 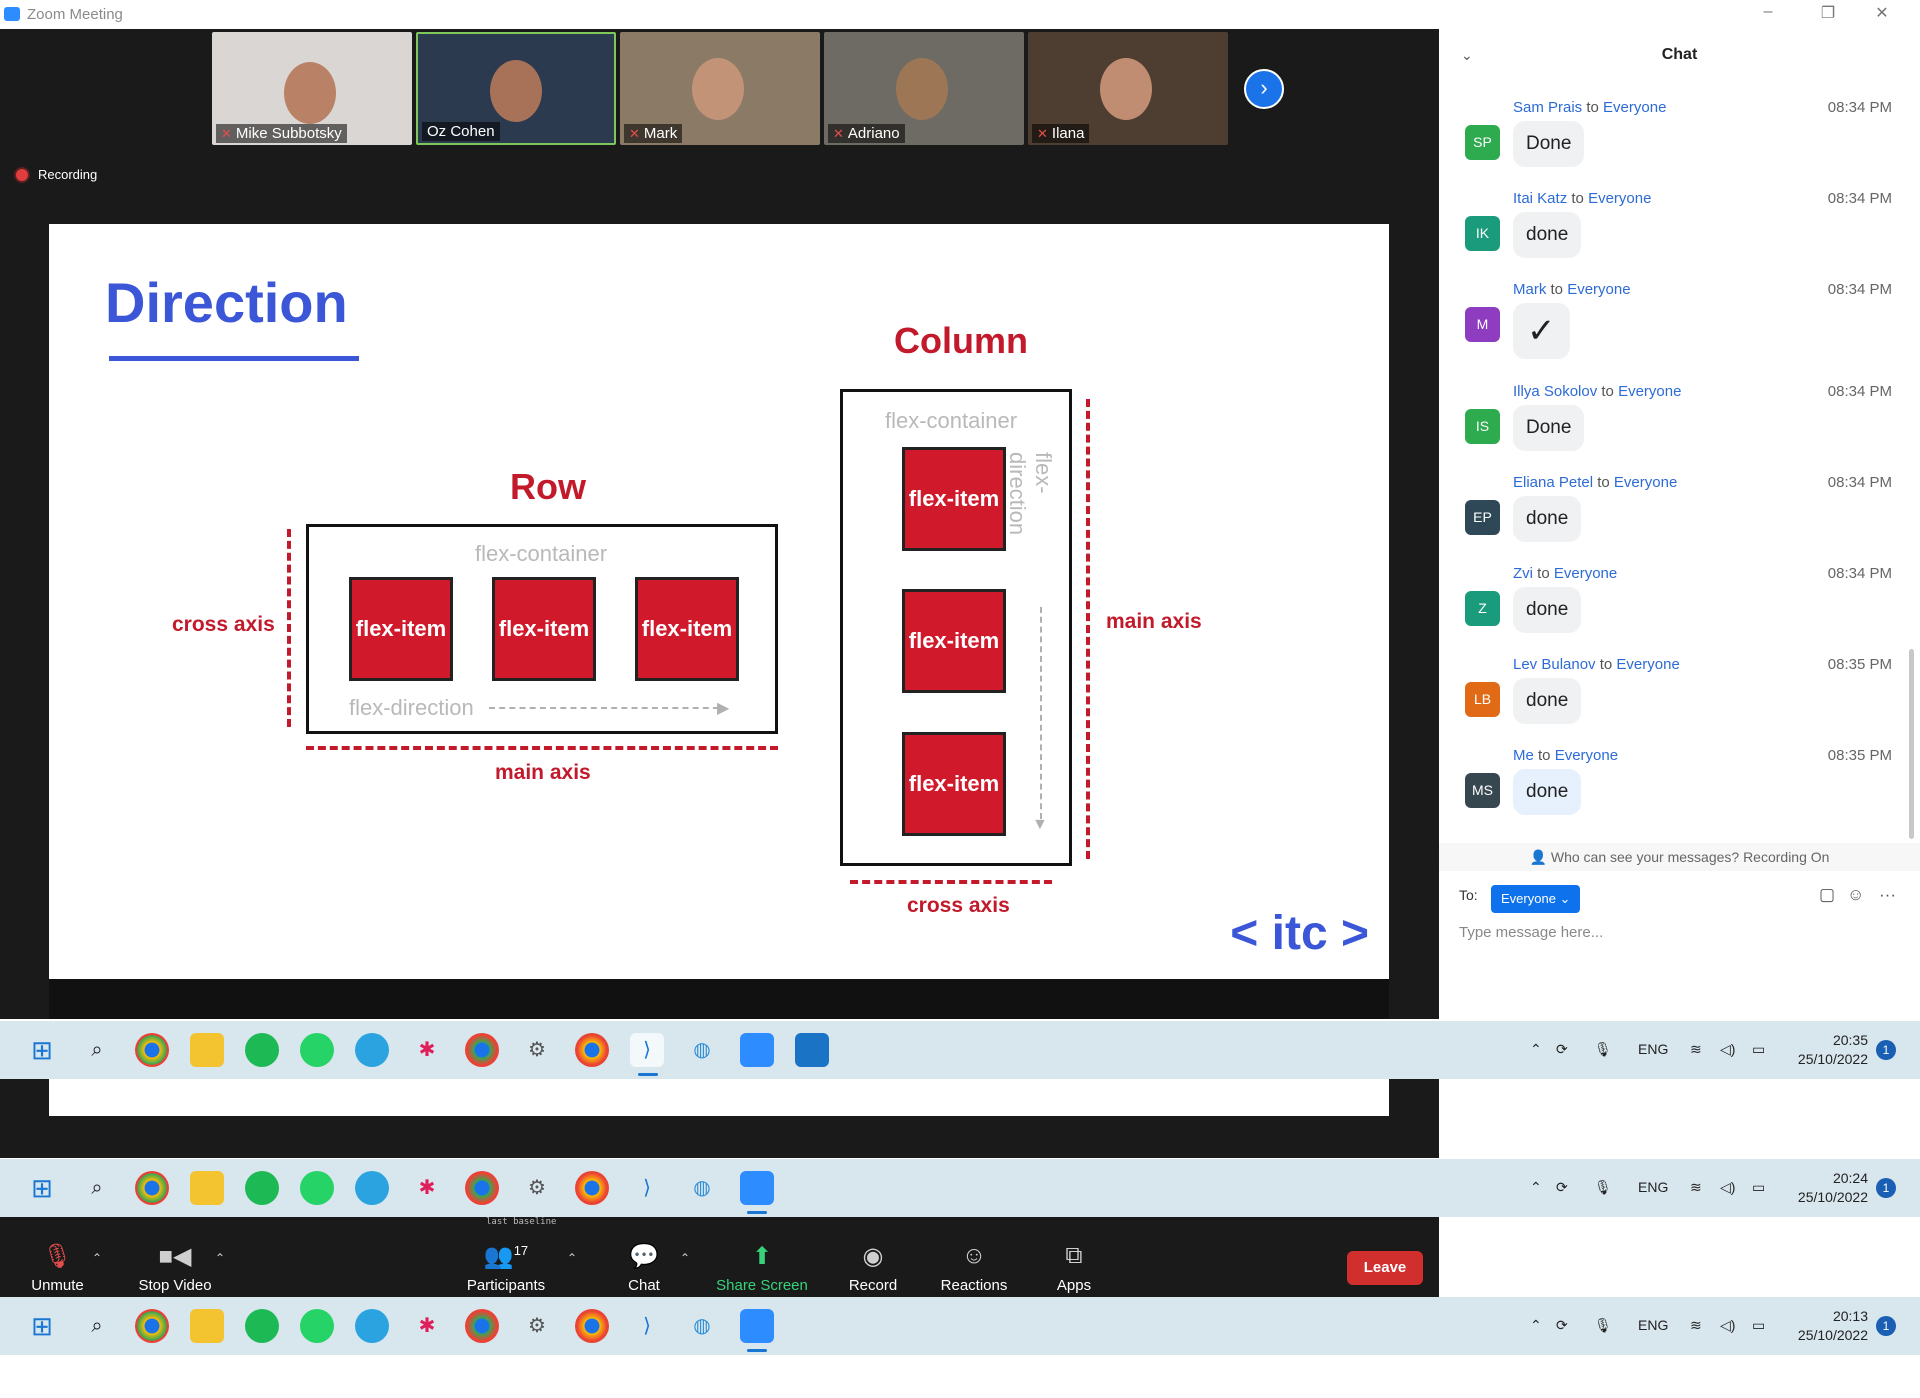 I want to click on photos-icon, so click(x=812, y=1050).